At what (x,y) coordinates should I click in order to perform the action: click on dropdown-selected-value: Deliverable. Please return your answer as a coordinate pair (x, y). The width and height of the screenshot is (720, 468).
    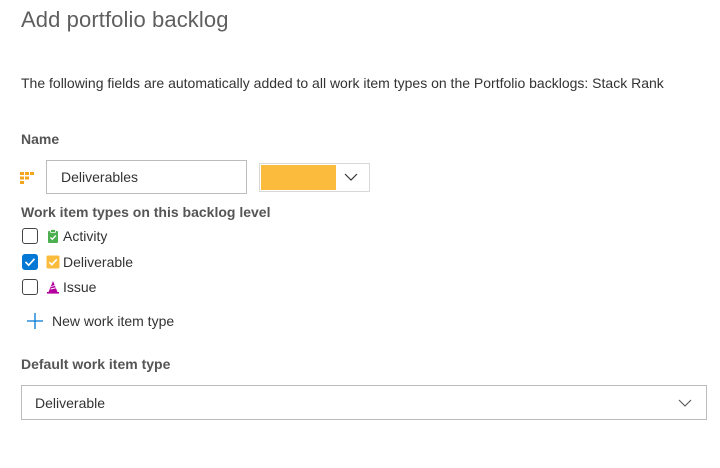
    Looking at the image, I should click on (70, 403).